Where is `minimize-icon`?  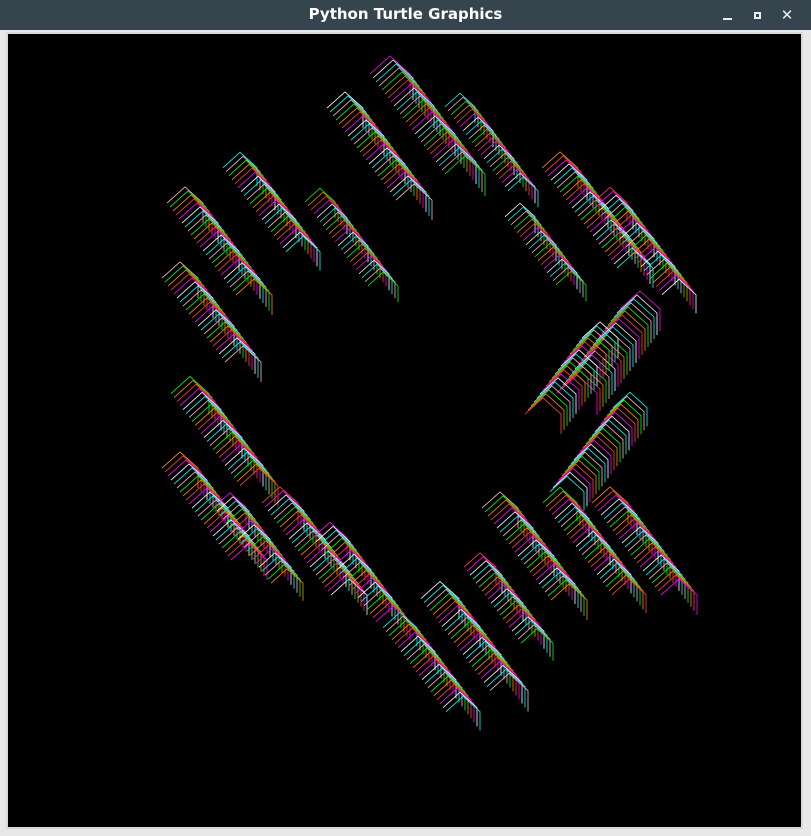
minimize-icon is located at coordinates (727, 19).